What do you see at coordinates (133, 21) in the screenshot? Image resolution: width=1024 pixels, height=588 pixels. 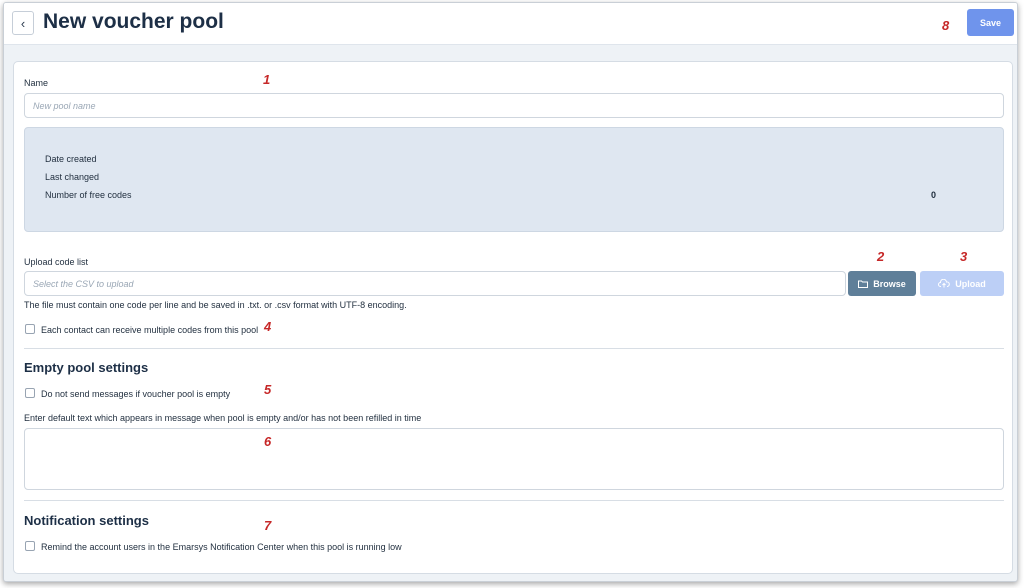 I see `page-title: New voucher pool` at bounding box center [133, 21].